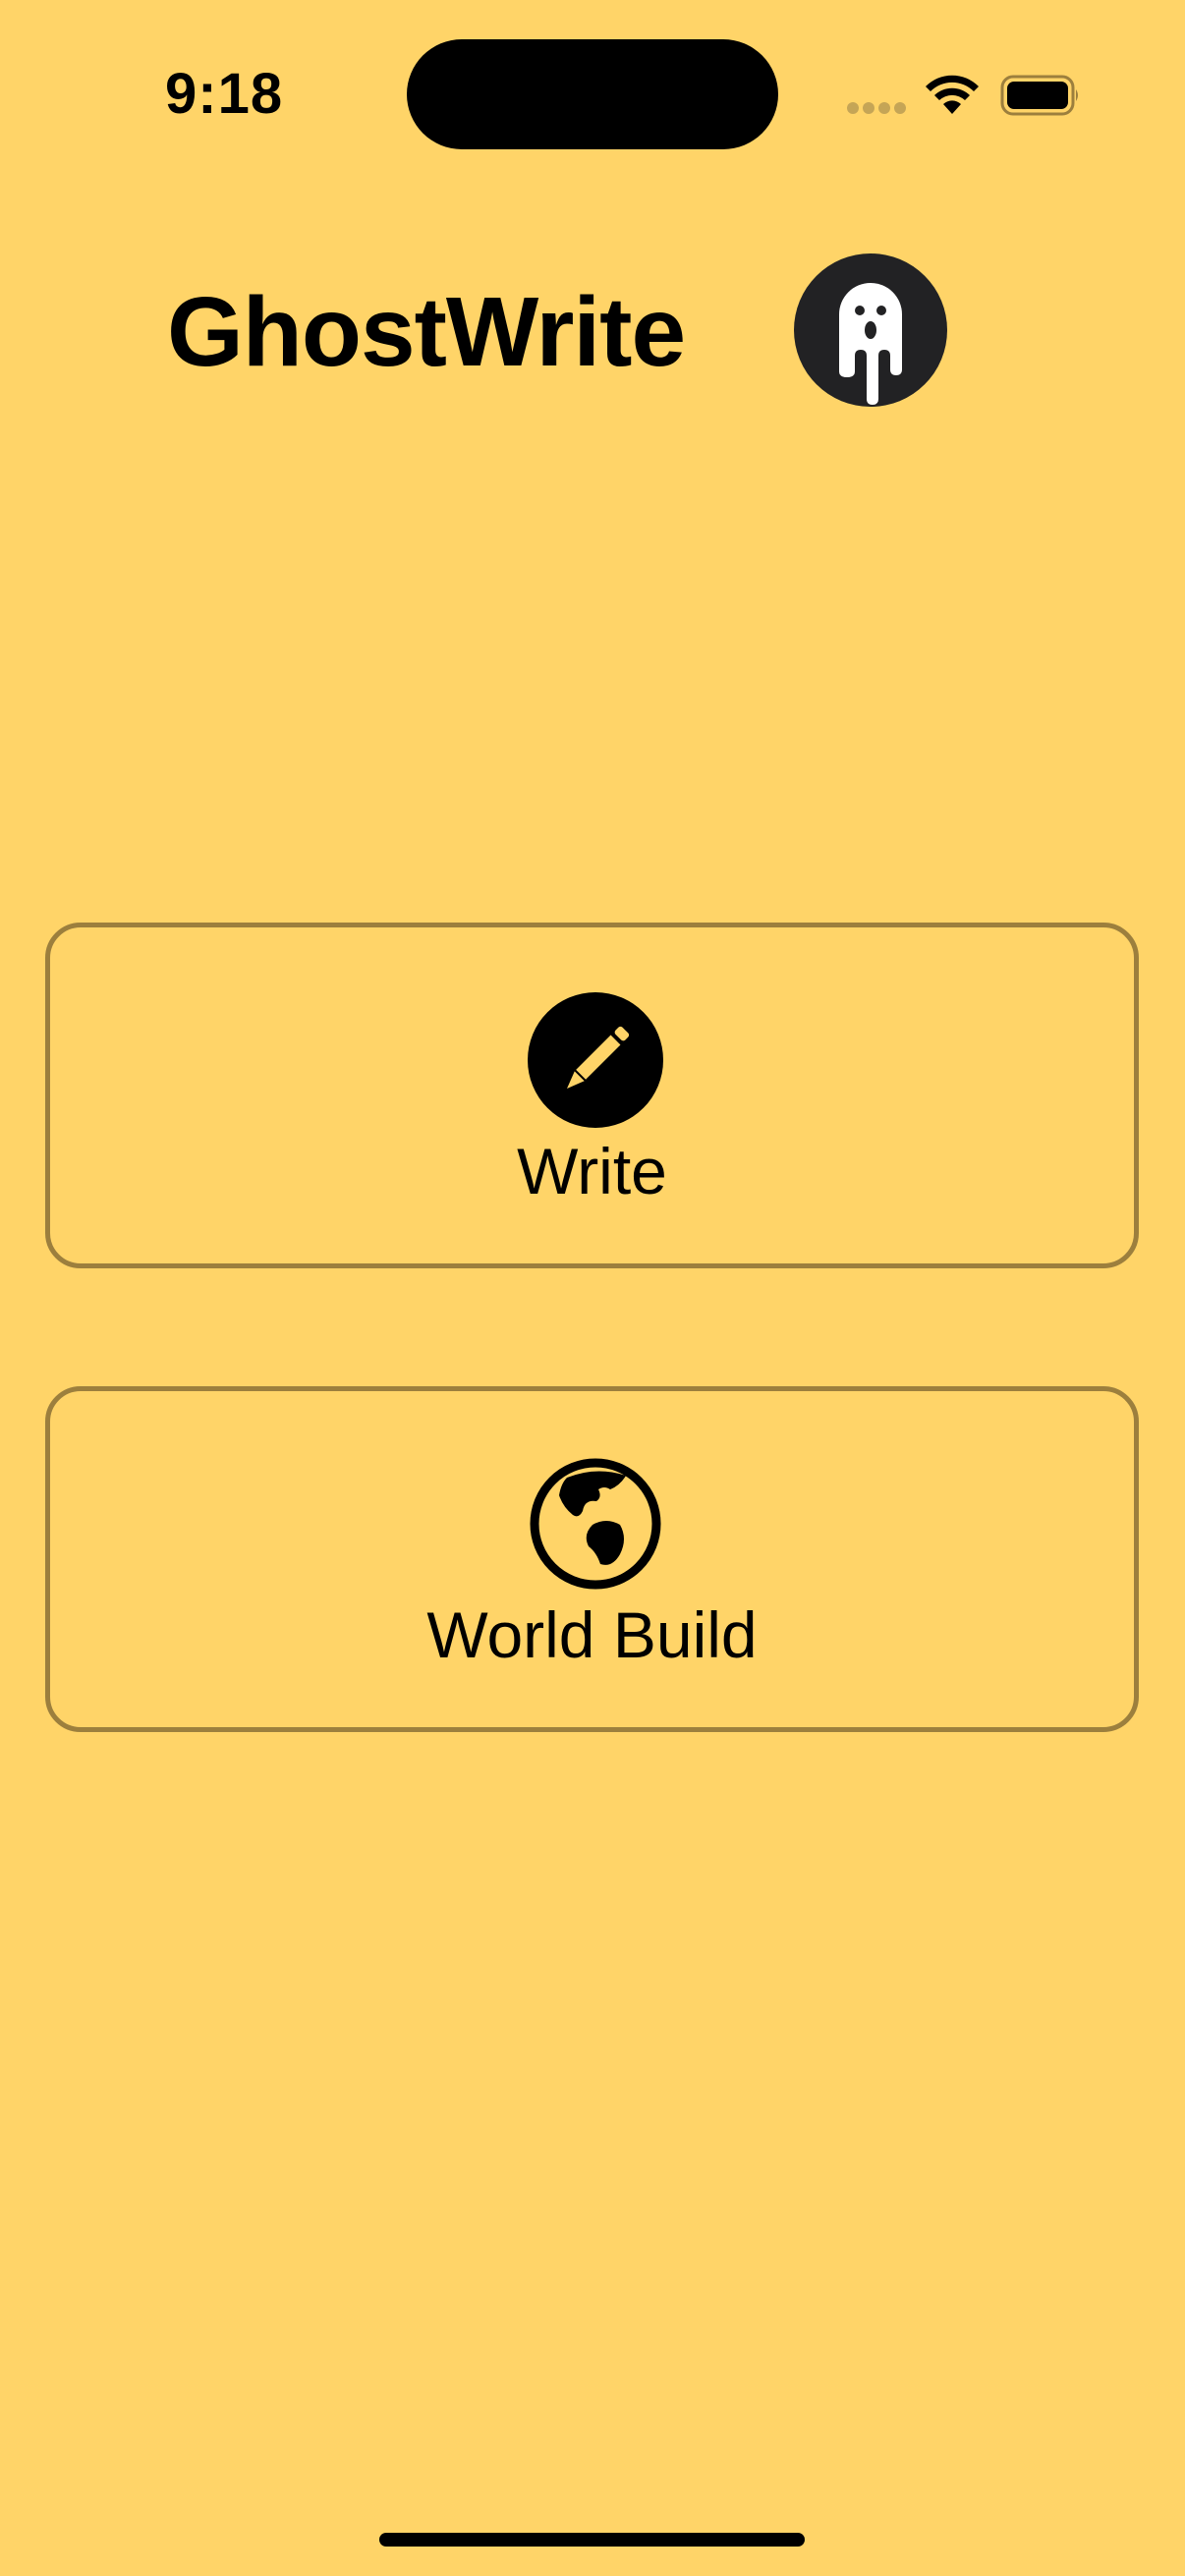  I want to click on write-label: Write, so click(592, 1171).